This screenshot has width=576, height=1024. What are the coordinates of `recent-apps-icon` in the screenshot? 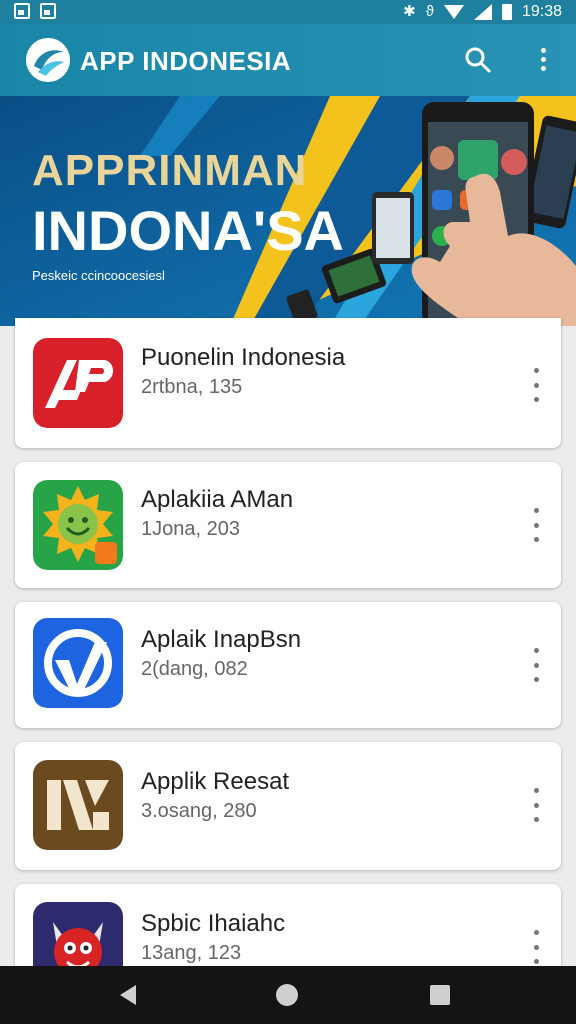 It's located at (440, 995).